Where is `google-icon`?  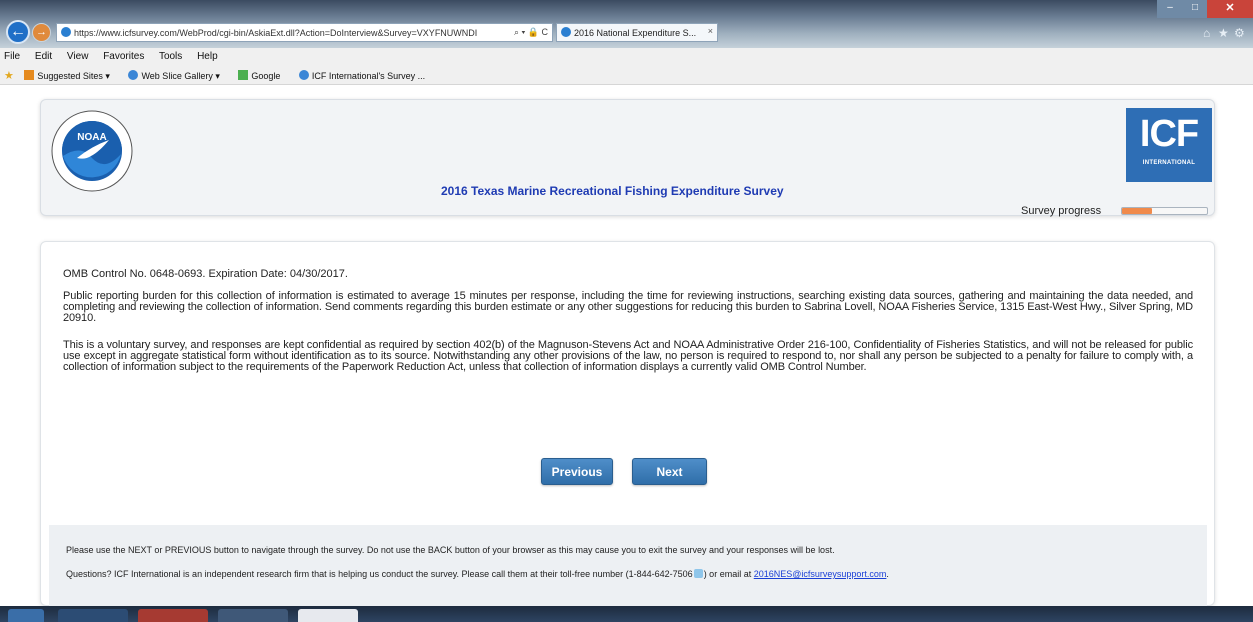
google-icon is located at coordinates (243, 75).